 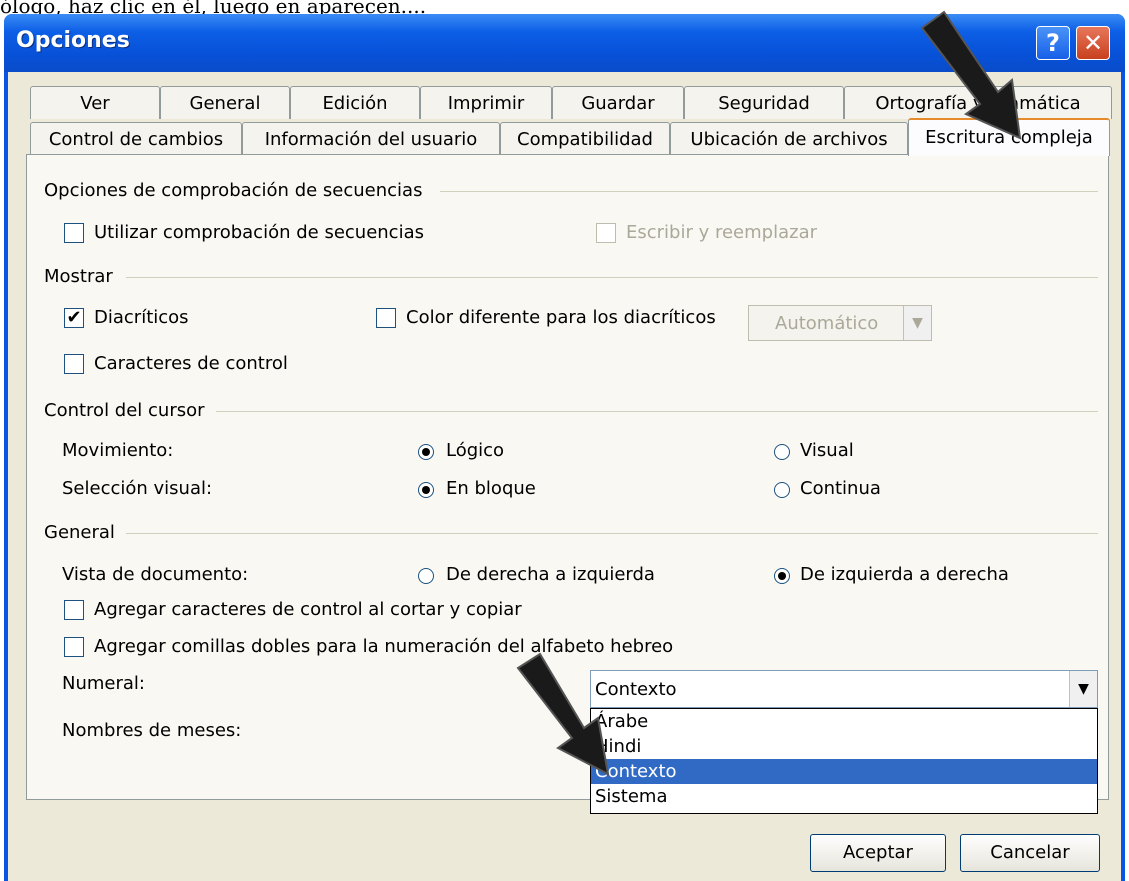 I want to click on numeral-label: Numeral:, so click(x=103, y=683).